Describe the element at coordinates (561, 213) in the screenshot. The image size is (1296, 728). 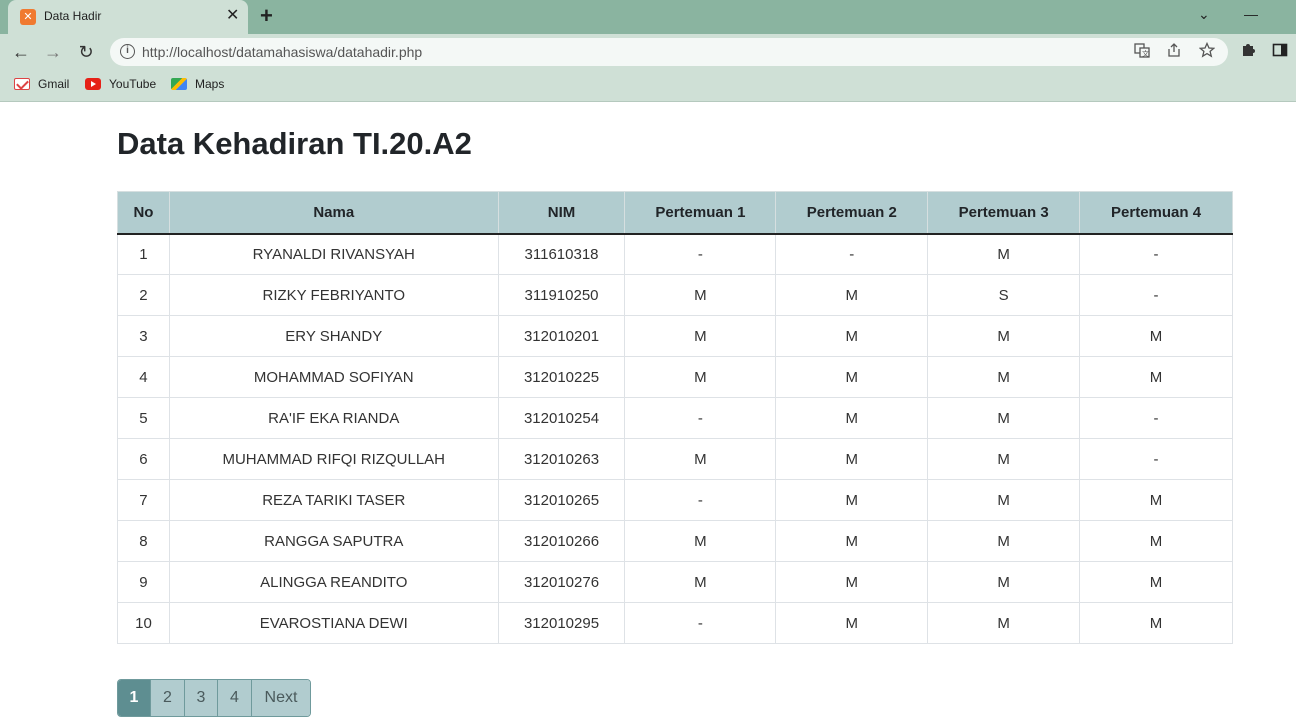
I see `column-header: NIM` at that location.